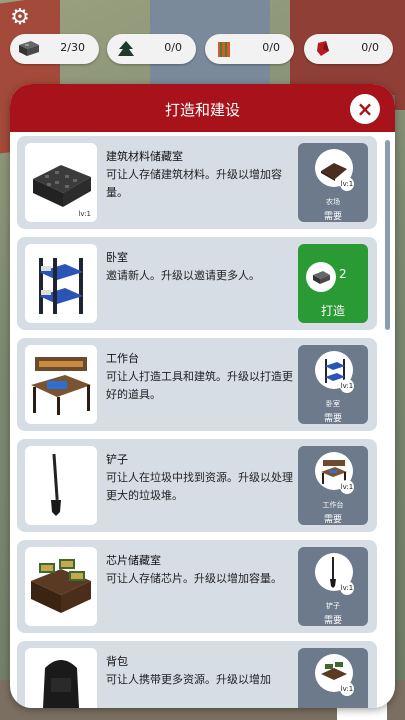 The width and height of the screenshot is (405, 720). What do you see at coordinates (333, 182) in the screenshot?
I see `requirement-box: lv:1 农场 需要` at bounding box center [333, 182].